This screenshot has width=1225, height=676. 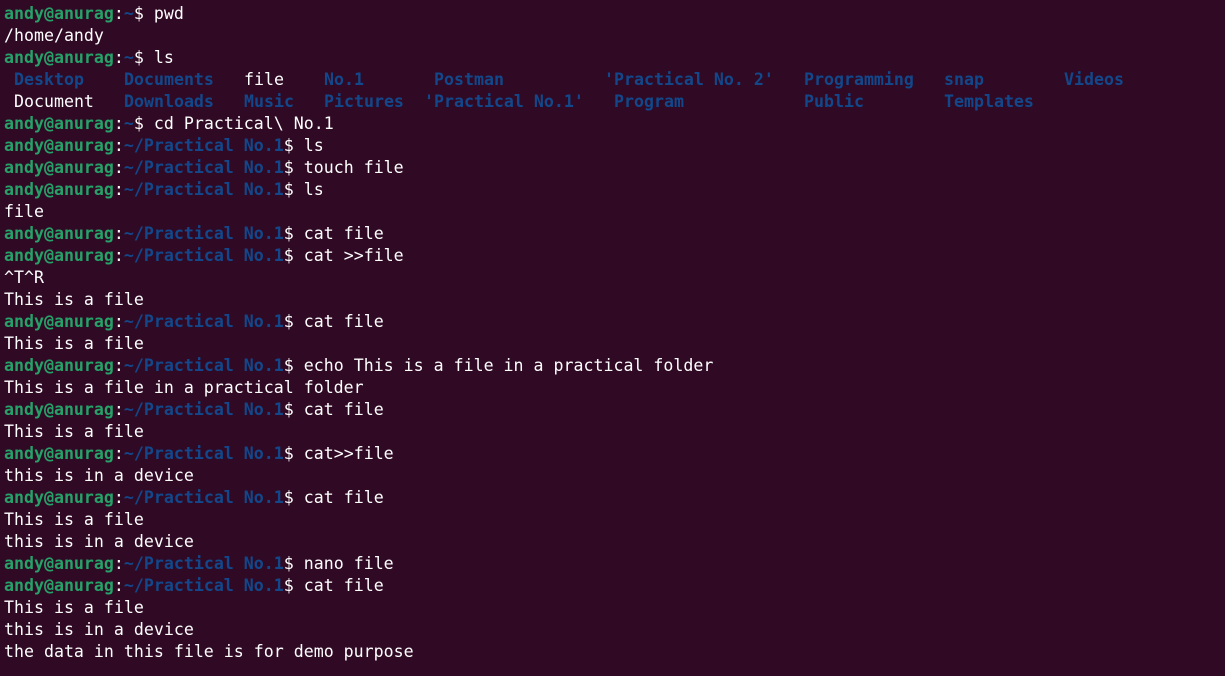 I want to click on directory-entry: snap, so click(x=964, y=79).